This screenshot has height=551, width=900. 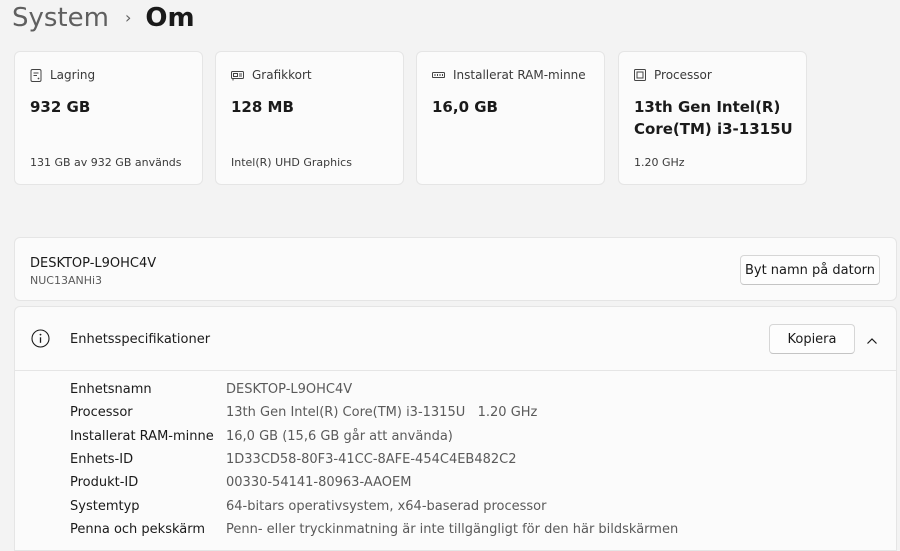 I want to click on spec-label: Enhetsnamn, so click(x=111, y=389).